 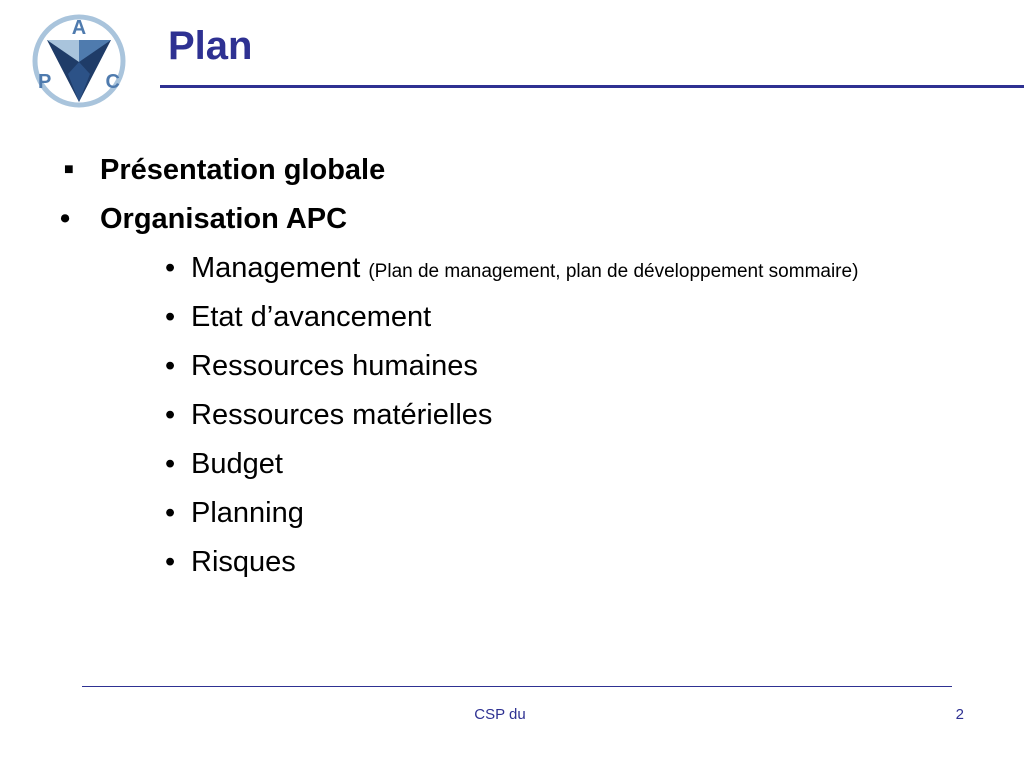 I want to click on bullet-item-organisation: • Organisation APC, so click(x=203, y=219).